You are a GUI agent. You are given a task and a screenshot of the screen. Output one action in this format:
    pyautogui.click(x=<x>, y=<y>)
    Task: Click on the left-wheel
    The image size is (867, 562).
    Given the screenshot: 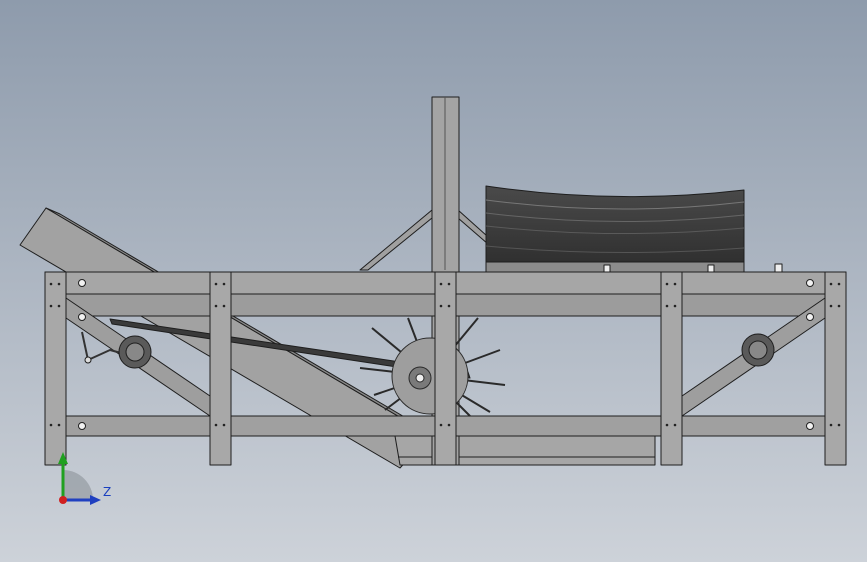 What is the action you would take?
    pyautogui.click(x=135, y=352)
    